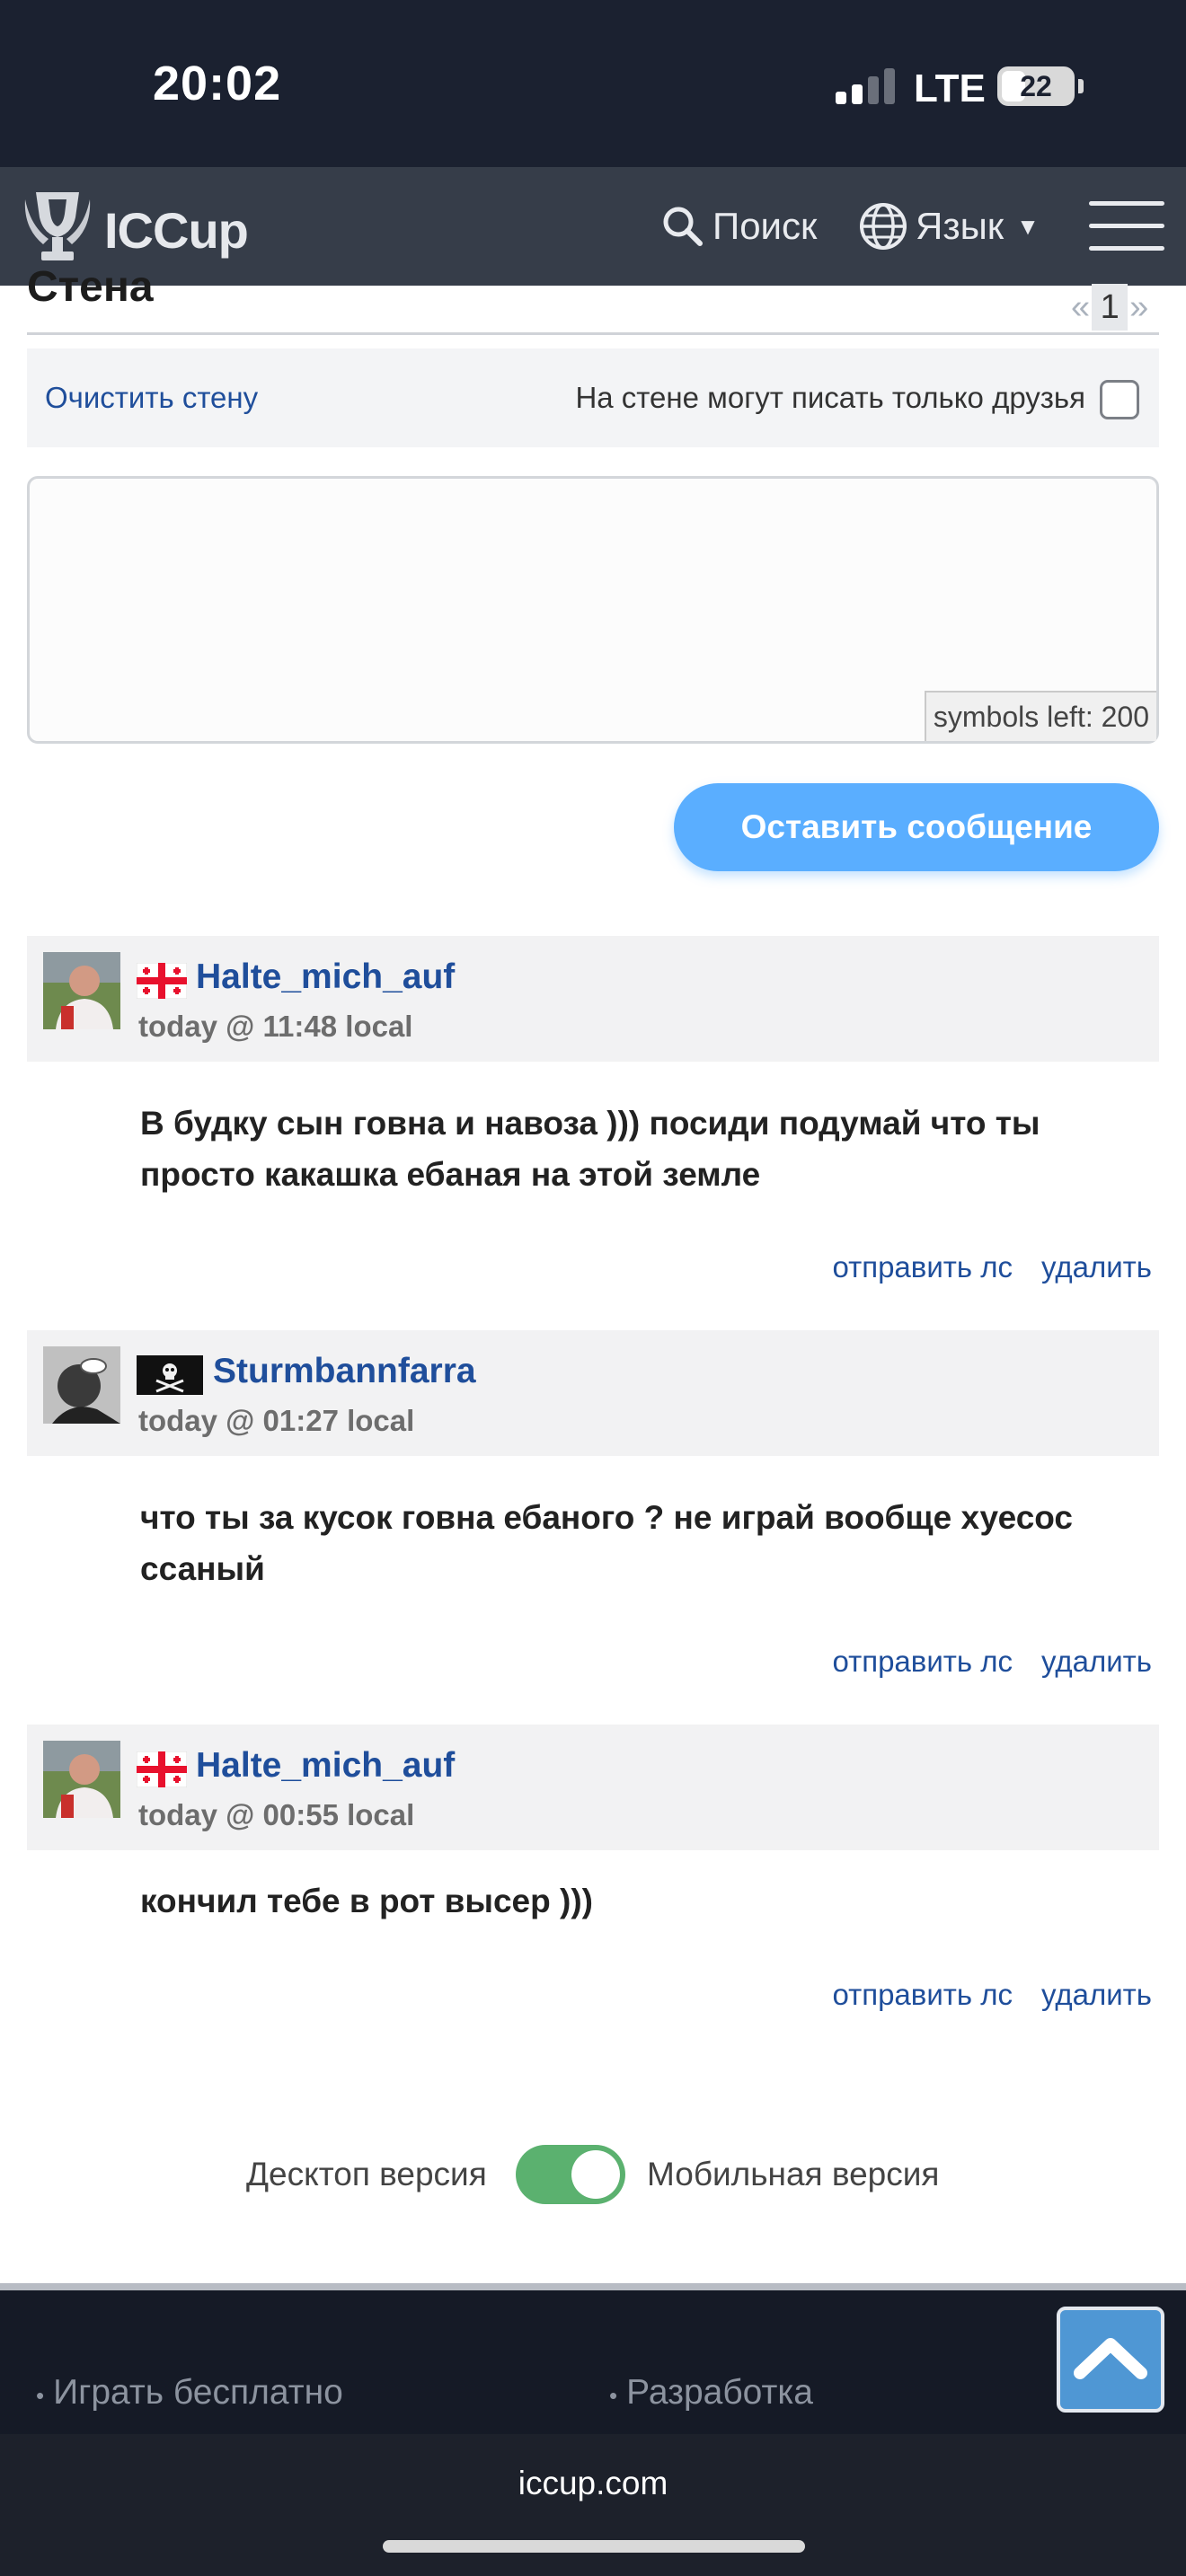 This screenshot has height=2576, width=1186. I want to click on wall-title: Стена, so click(90, 287).